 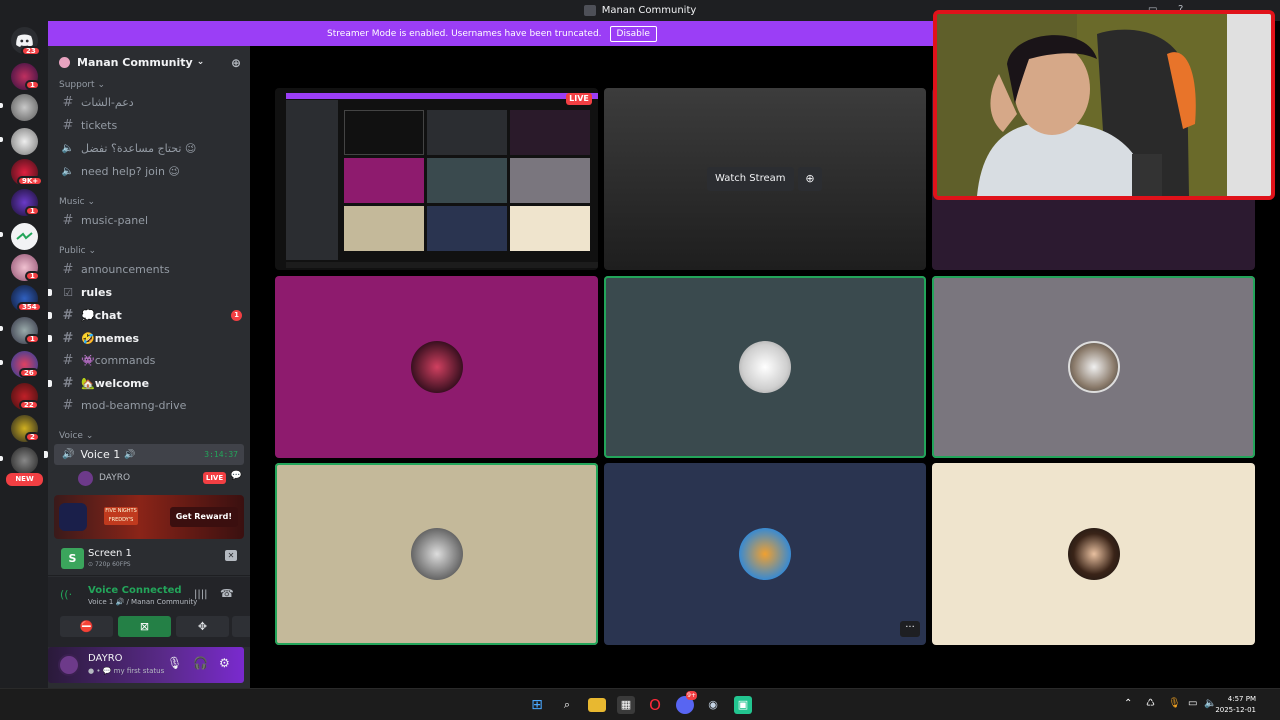 I want to click on channel-support-ar: # دعم-الشات, so click(x=153, y=102).